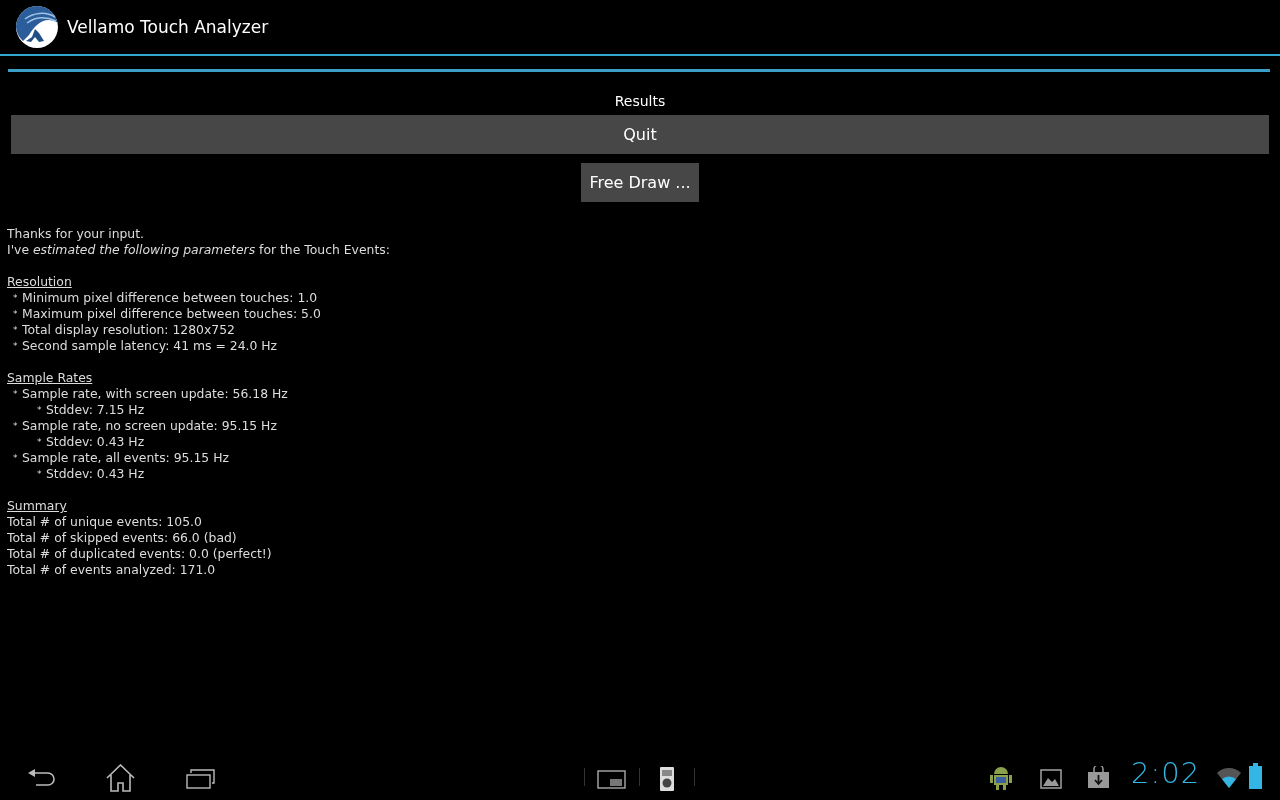 Image resolution: width=1280 pixels, height=800 pixels. I want to click on intro-text: Thanks for your input., so click(76, 234).